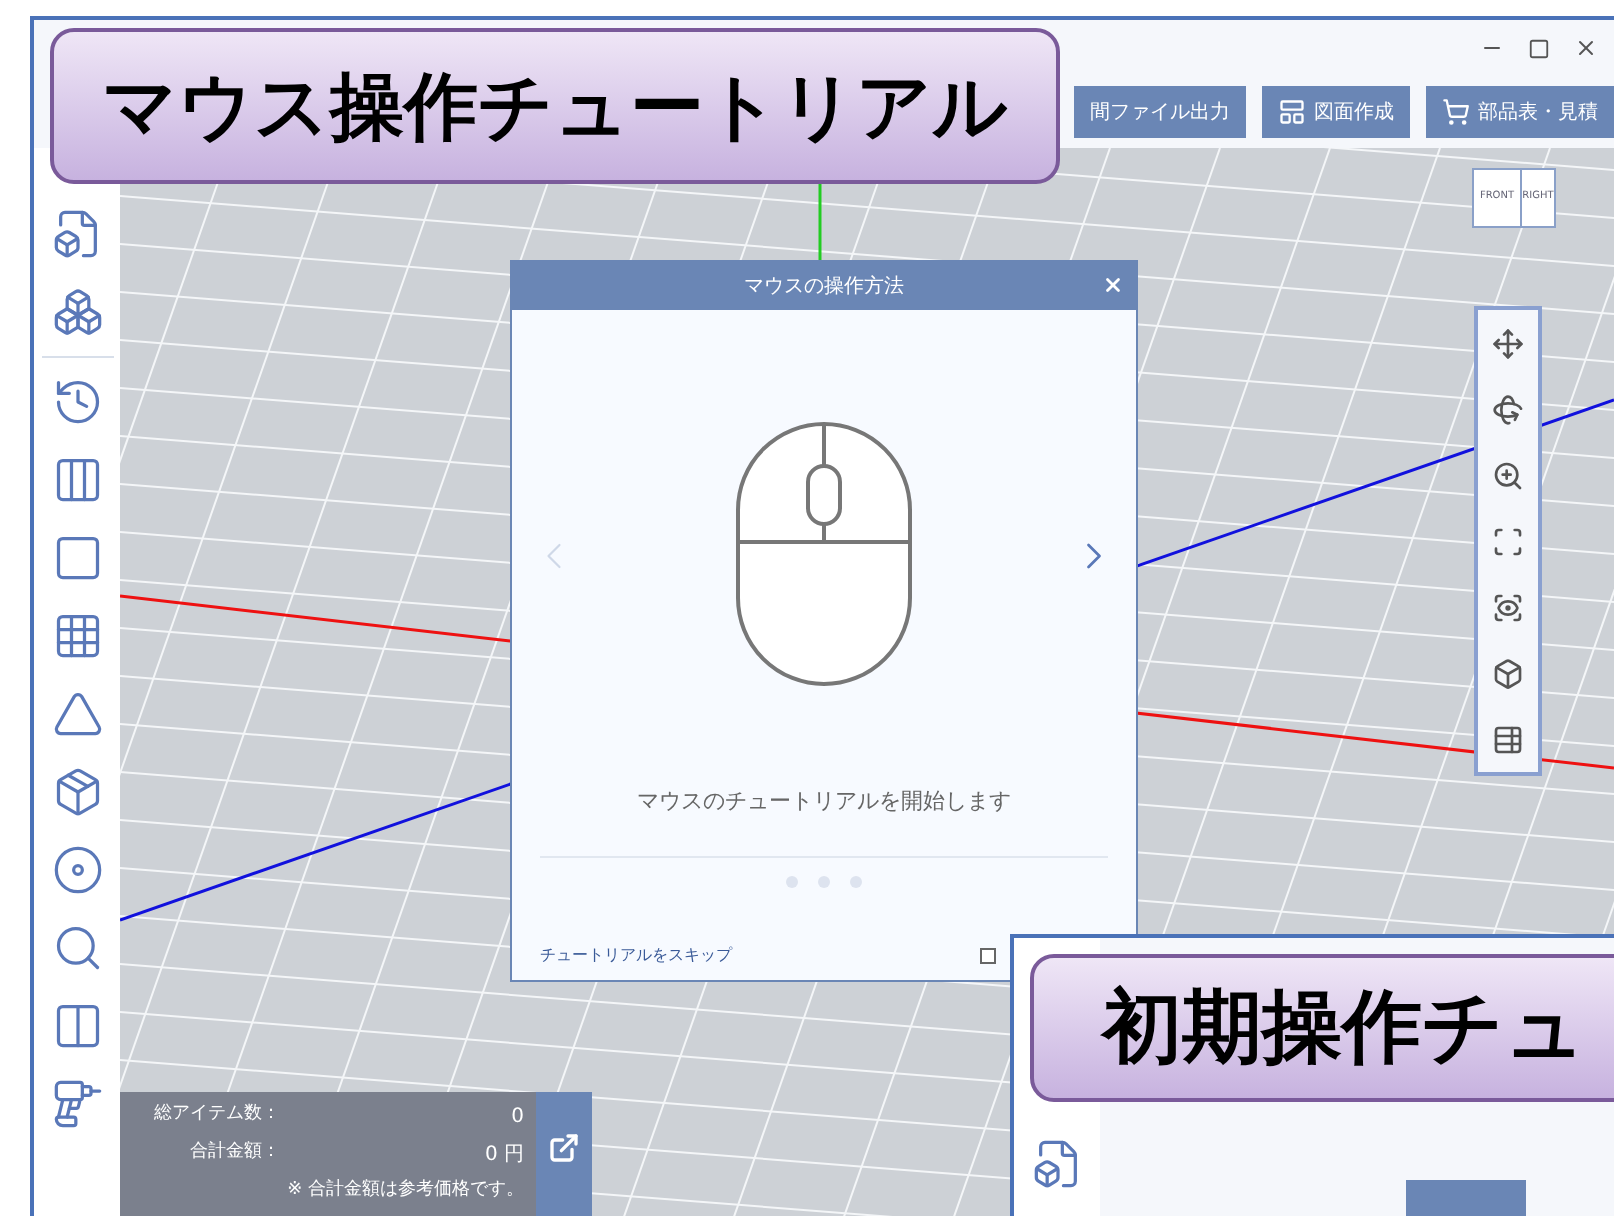  Describe the element at coordinates (1520, 112) in the screenshot. I see `toolbar-button: 部品表・見積` at that location.